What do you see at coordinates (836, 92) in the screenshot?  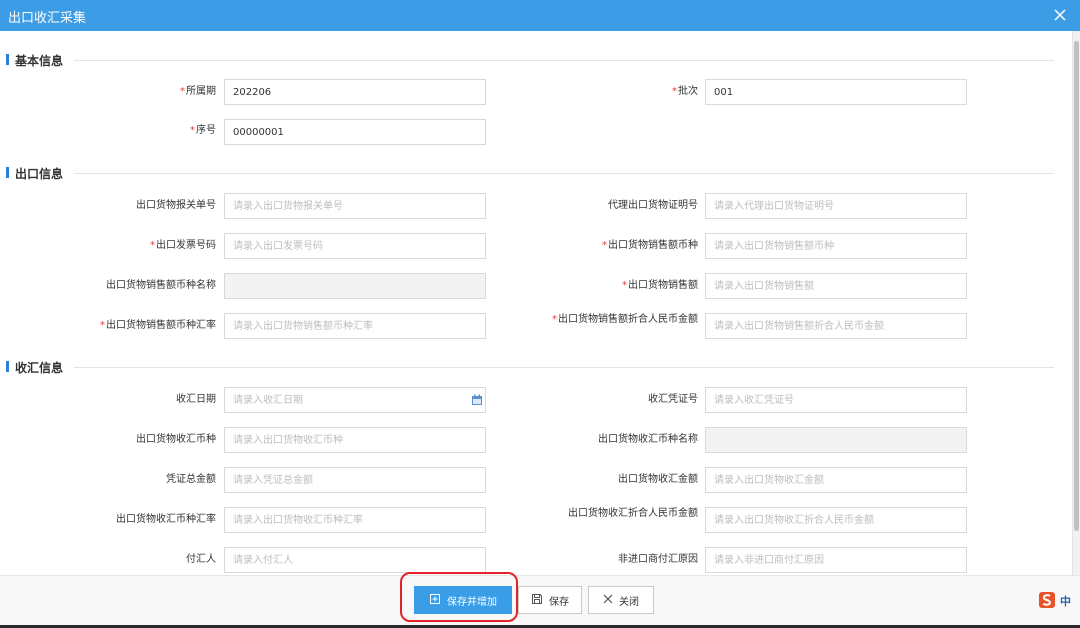 I see `batch-input` at bounding box center [836, 92].